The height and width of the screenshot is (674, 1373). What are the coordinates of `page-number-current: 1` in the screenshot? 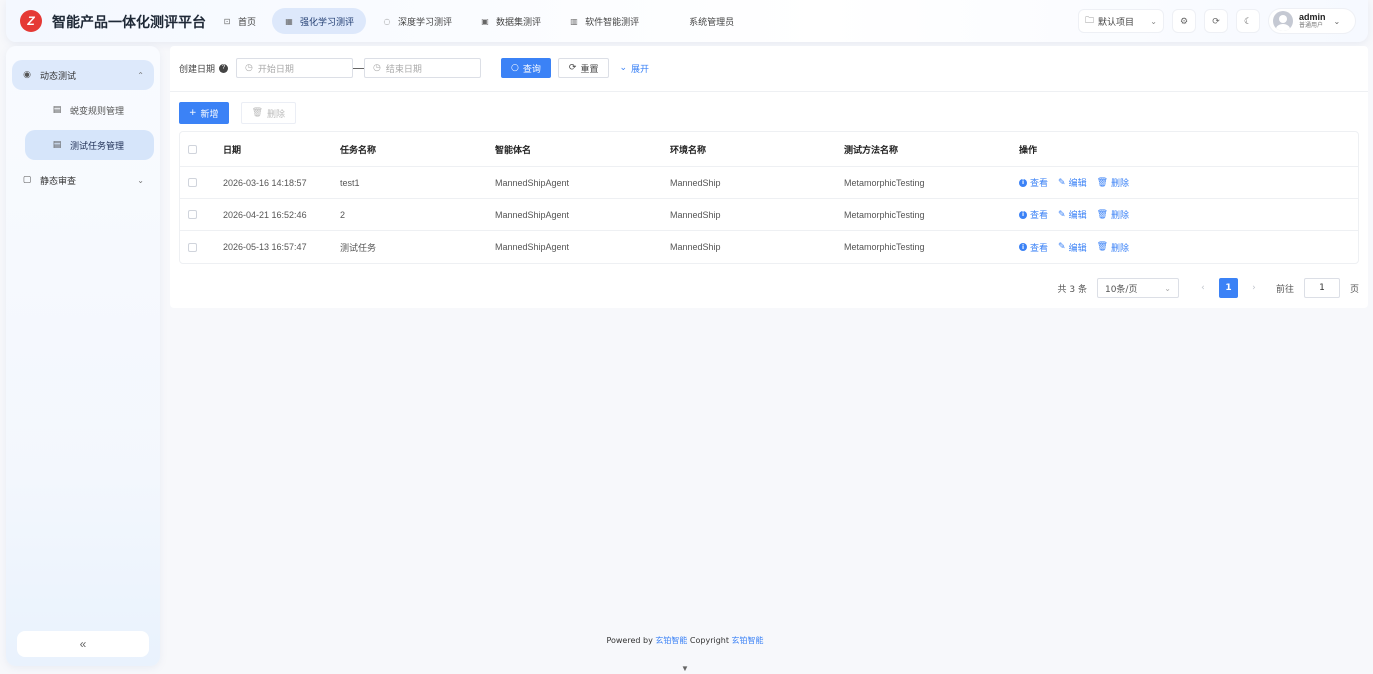 It's located at (1228, 288).